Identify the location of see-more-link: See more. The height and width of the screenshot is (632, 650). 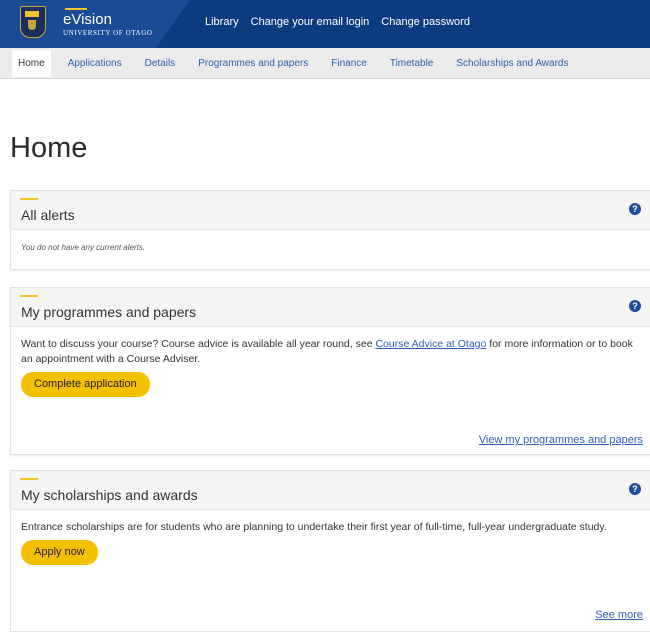
(619, 615).